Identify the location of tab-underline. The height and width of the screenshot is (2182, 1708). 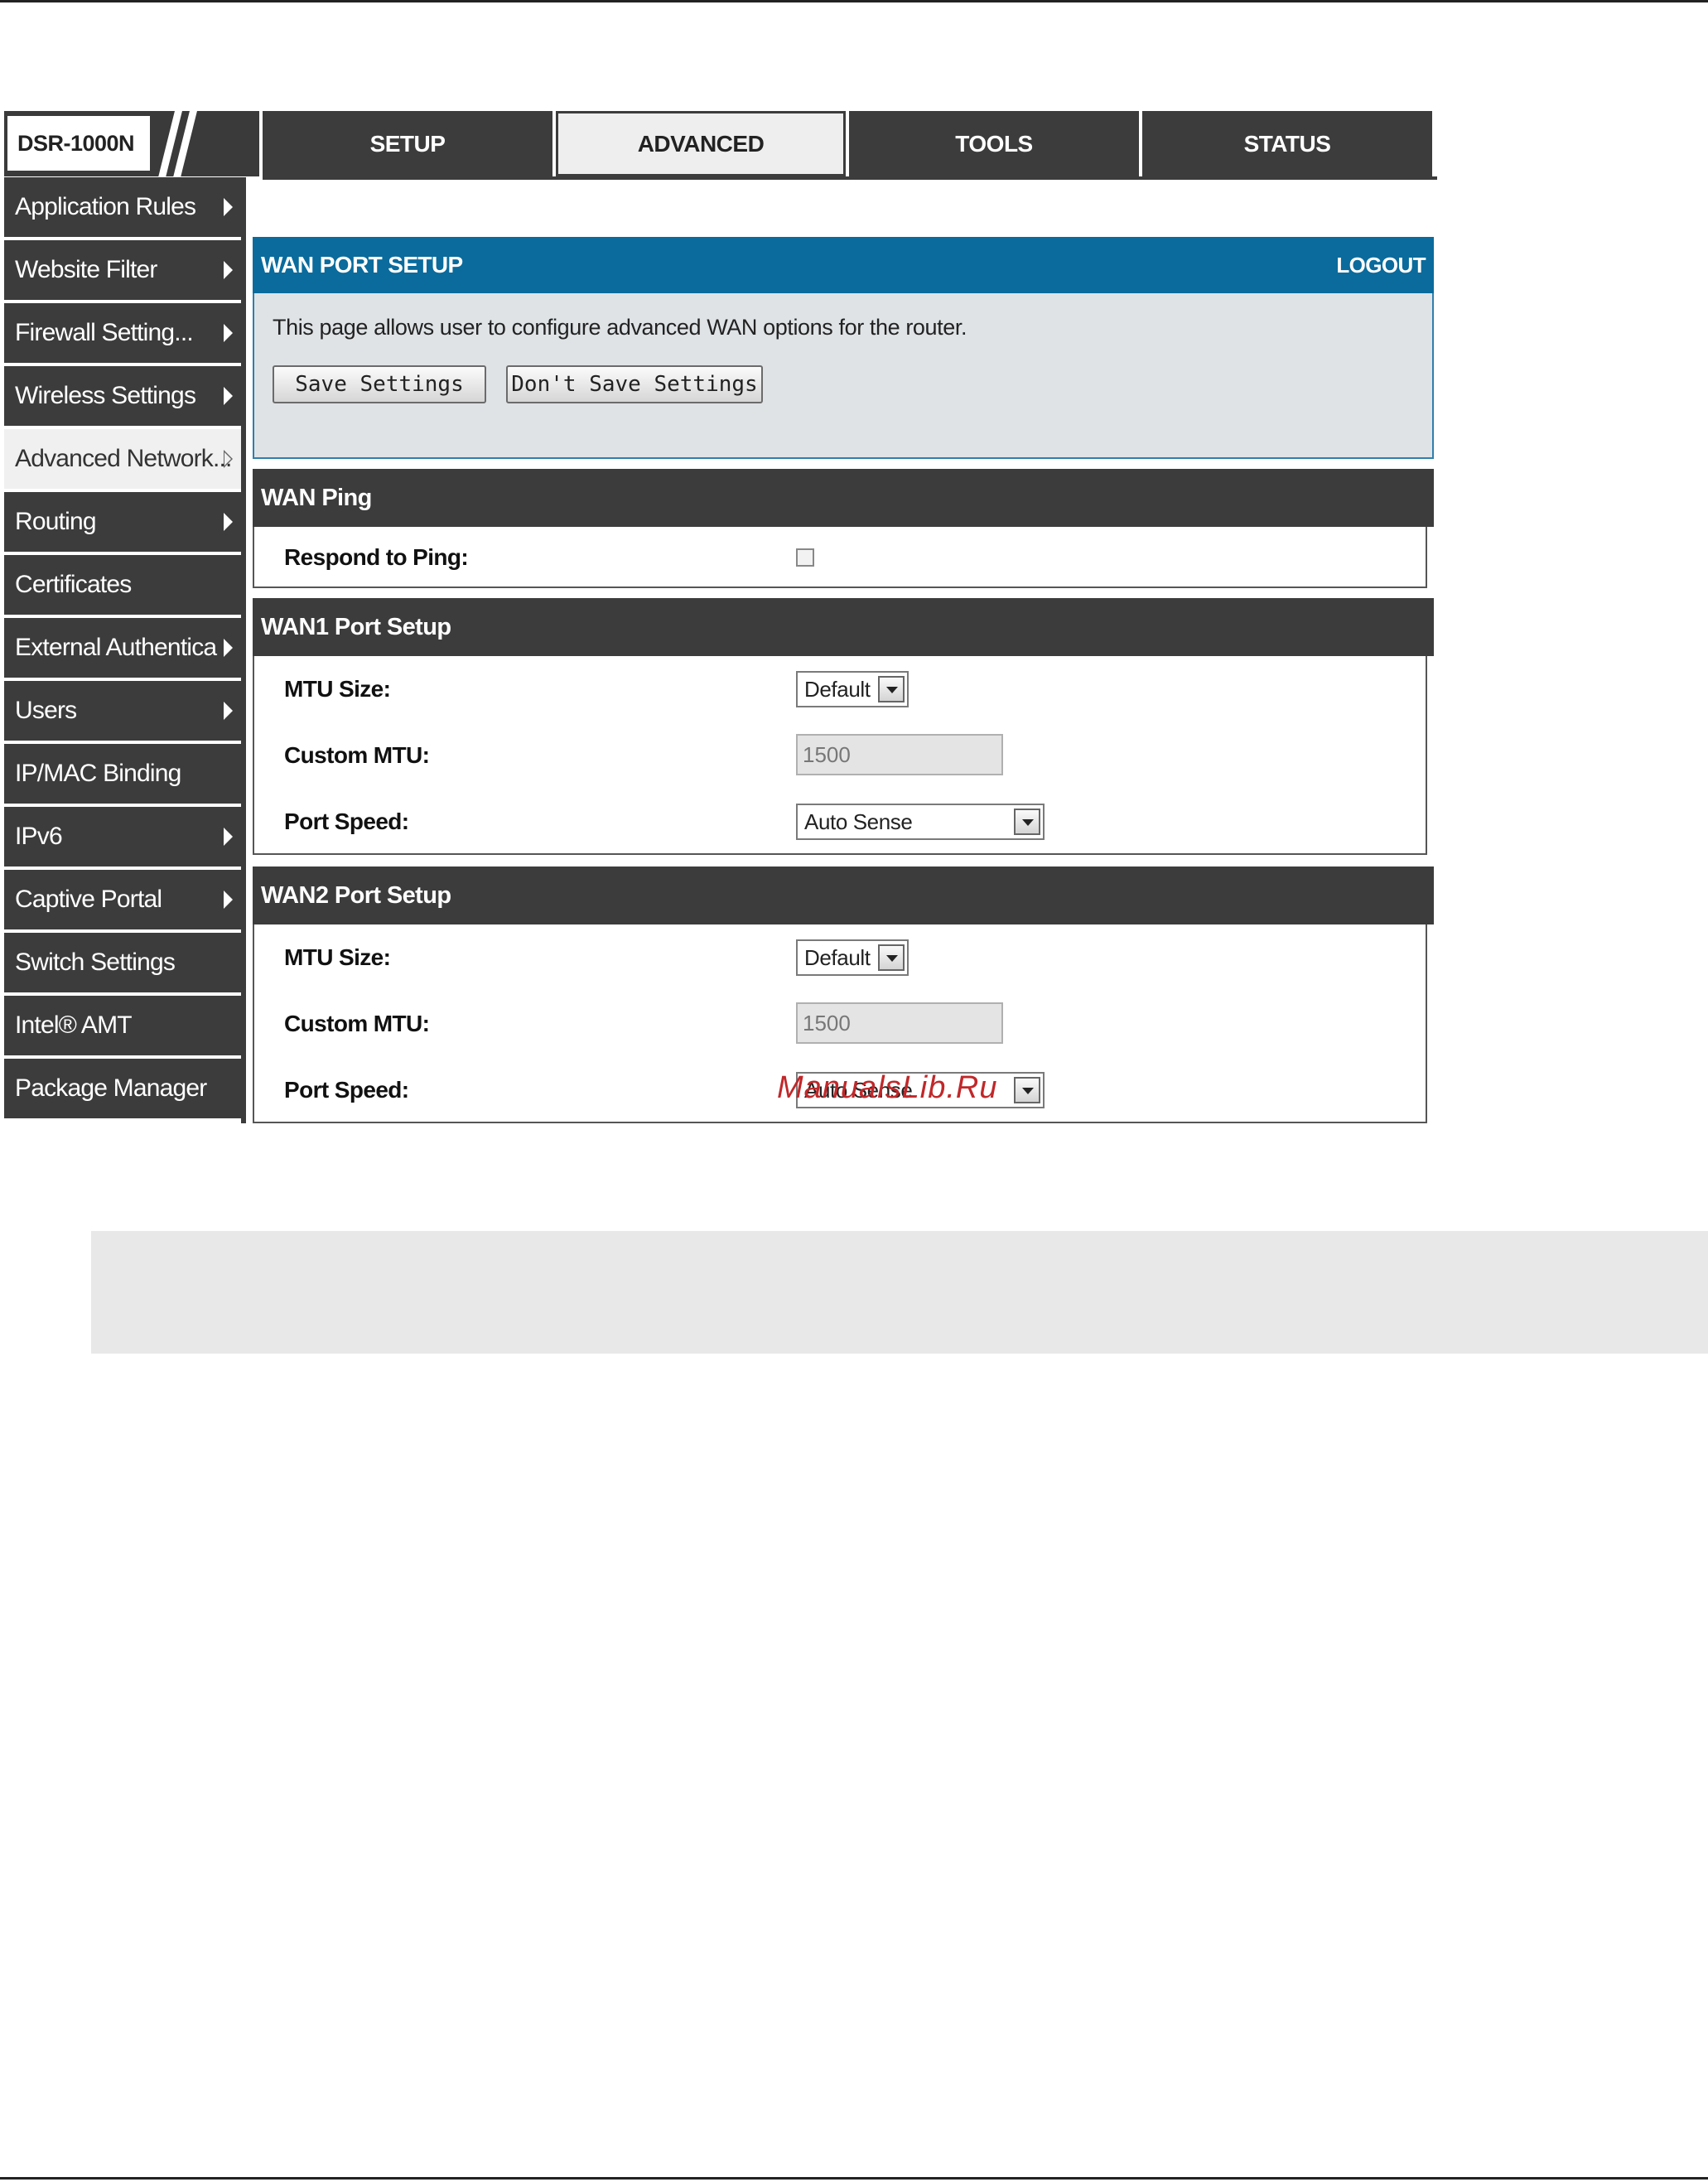
(850, 178).